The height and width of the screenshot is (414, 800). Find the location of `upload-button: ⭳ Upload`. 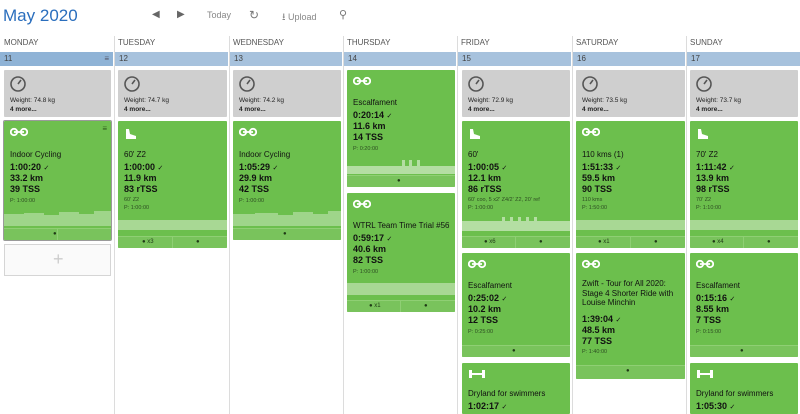

upload-button: ⭳ Upload is located at coordinates (299, 18).